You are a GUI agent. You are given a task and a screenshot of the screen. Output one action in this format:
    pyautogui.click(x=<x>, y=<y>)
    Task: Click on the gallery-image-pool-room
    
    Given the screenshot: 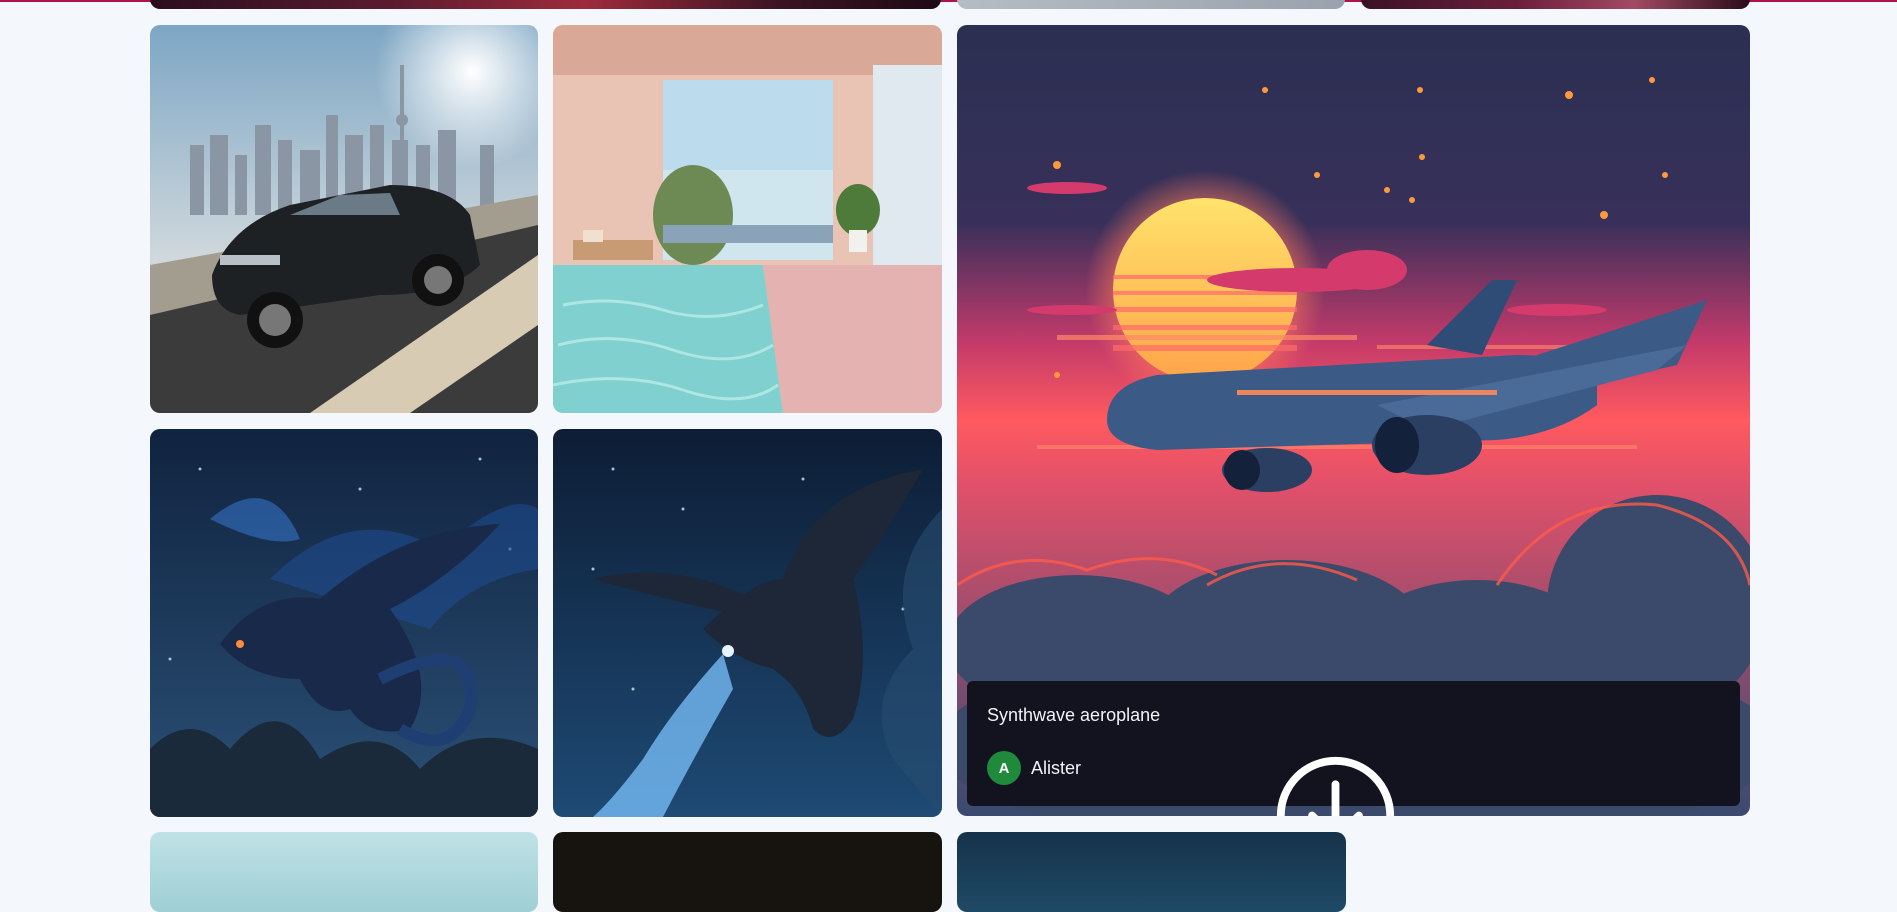 What is the action you would take?
    pyautogui.click(x=747, y=219)
    